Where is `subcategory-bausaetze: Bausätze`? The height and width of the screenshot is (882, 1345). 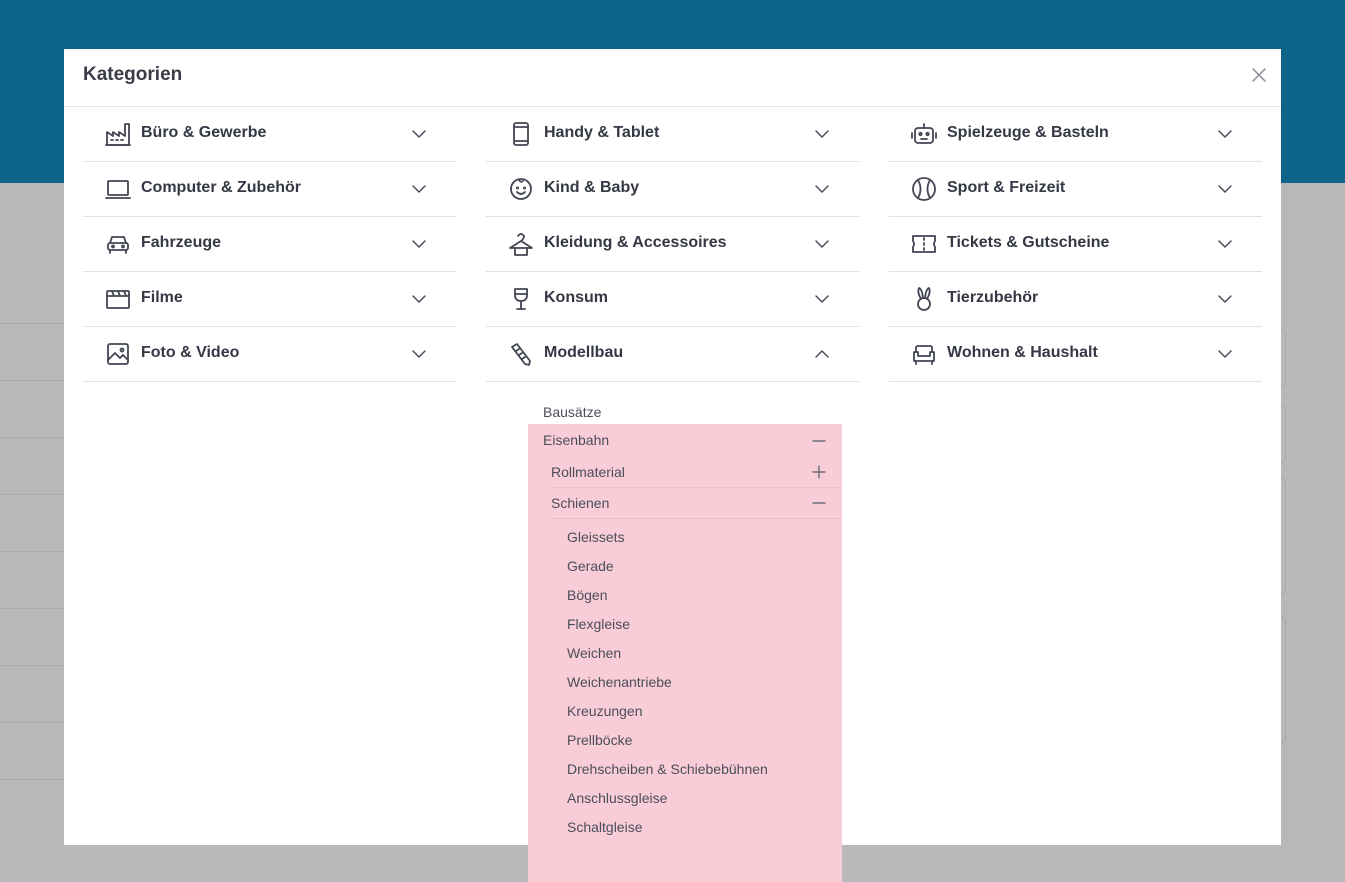 subcategory-bausaetze: Bausätze is located at coordinates (685, 407).